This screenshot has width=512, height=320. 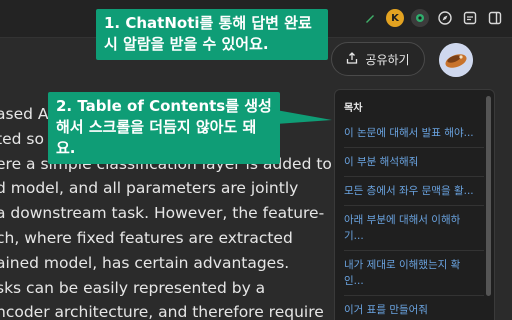 What do you see at coordinates (420, 18) in the screenshot?
I see `chatnoti-icon` at bounding box center [420, 18].